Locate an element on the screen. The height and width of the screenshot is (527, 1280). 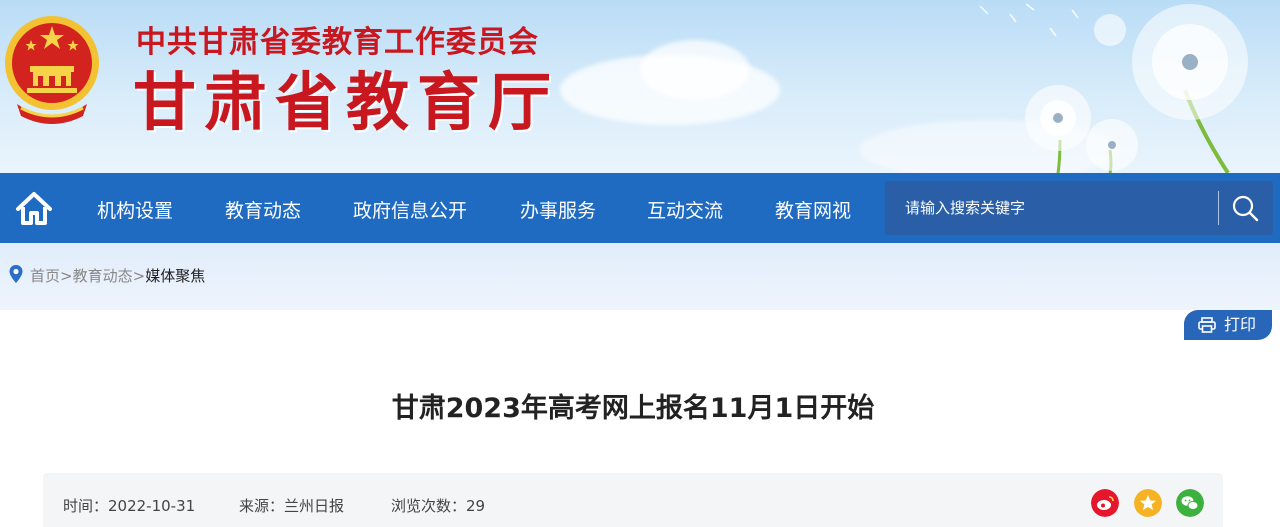
article-meta-bar: 时间：2022-10-31 来源：兰州日报 浏览次数：29 is located at coordinates (633, 500).